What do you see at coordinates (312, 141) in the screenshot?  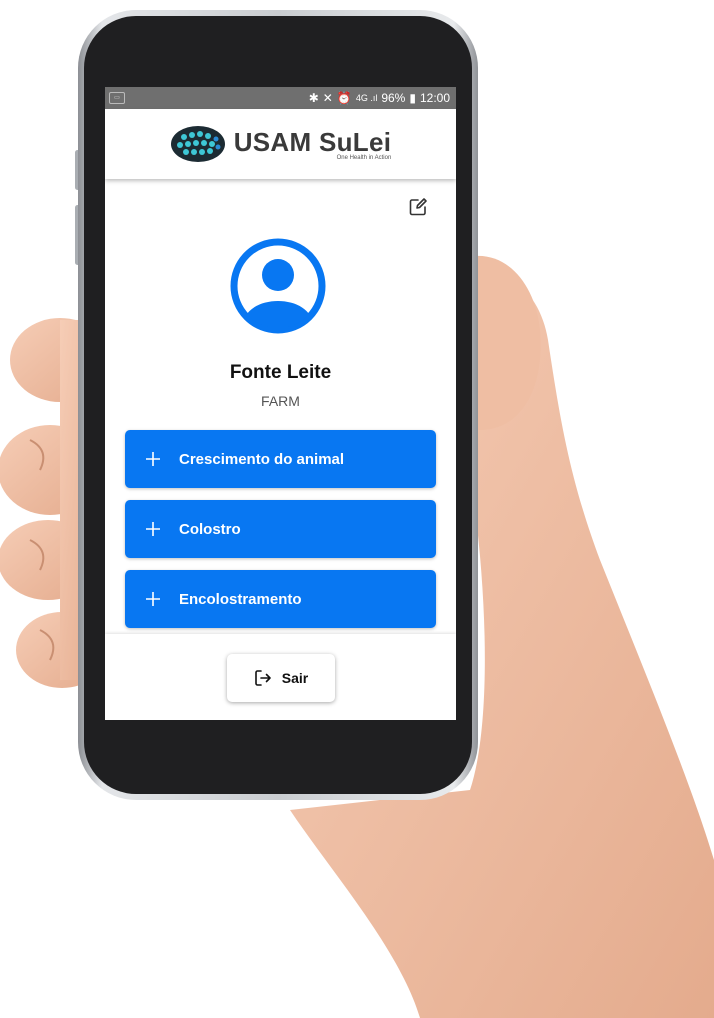 I see `app-title: USAM SuLei` at bounding box center [312, 141].